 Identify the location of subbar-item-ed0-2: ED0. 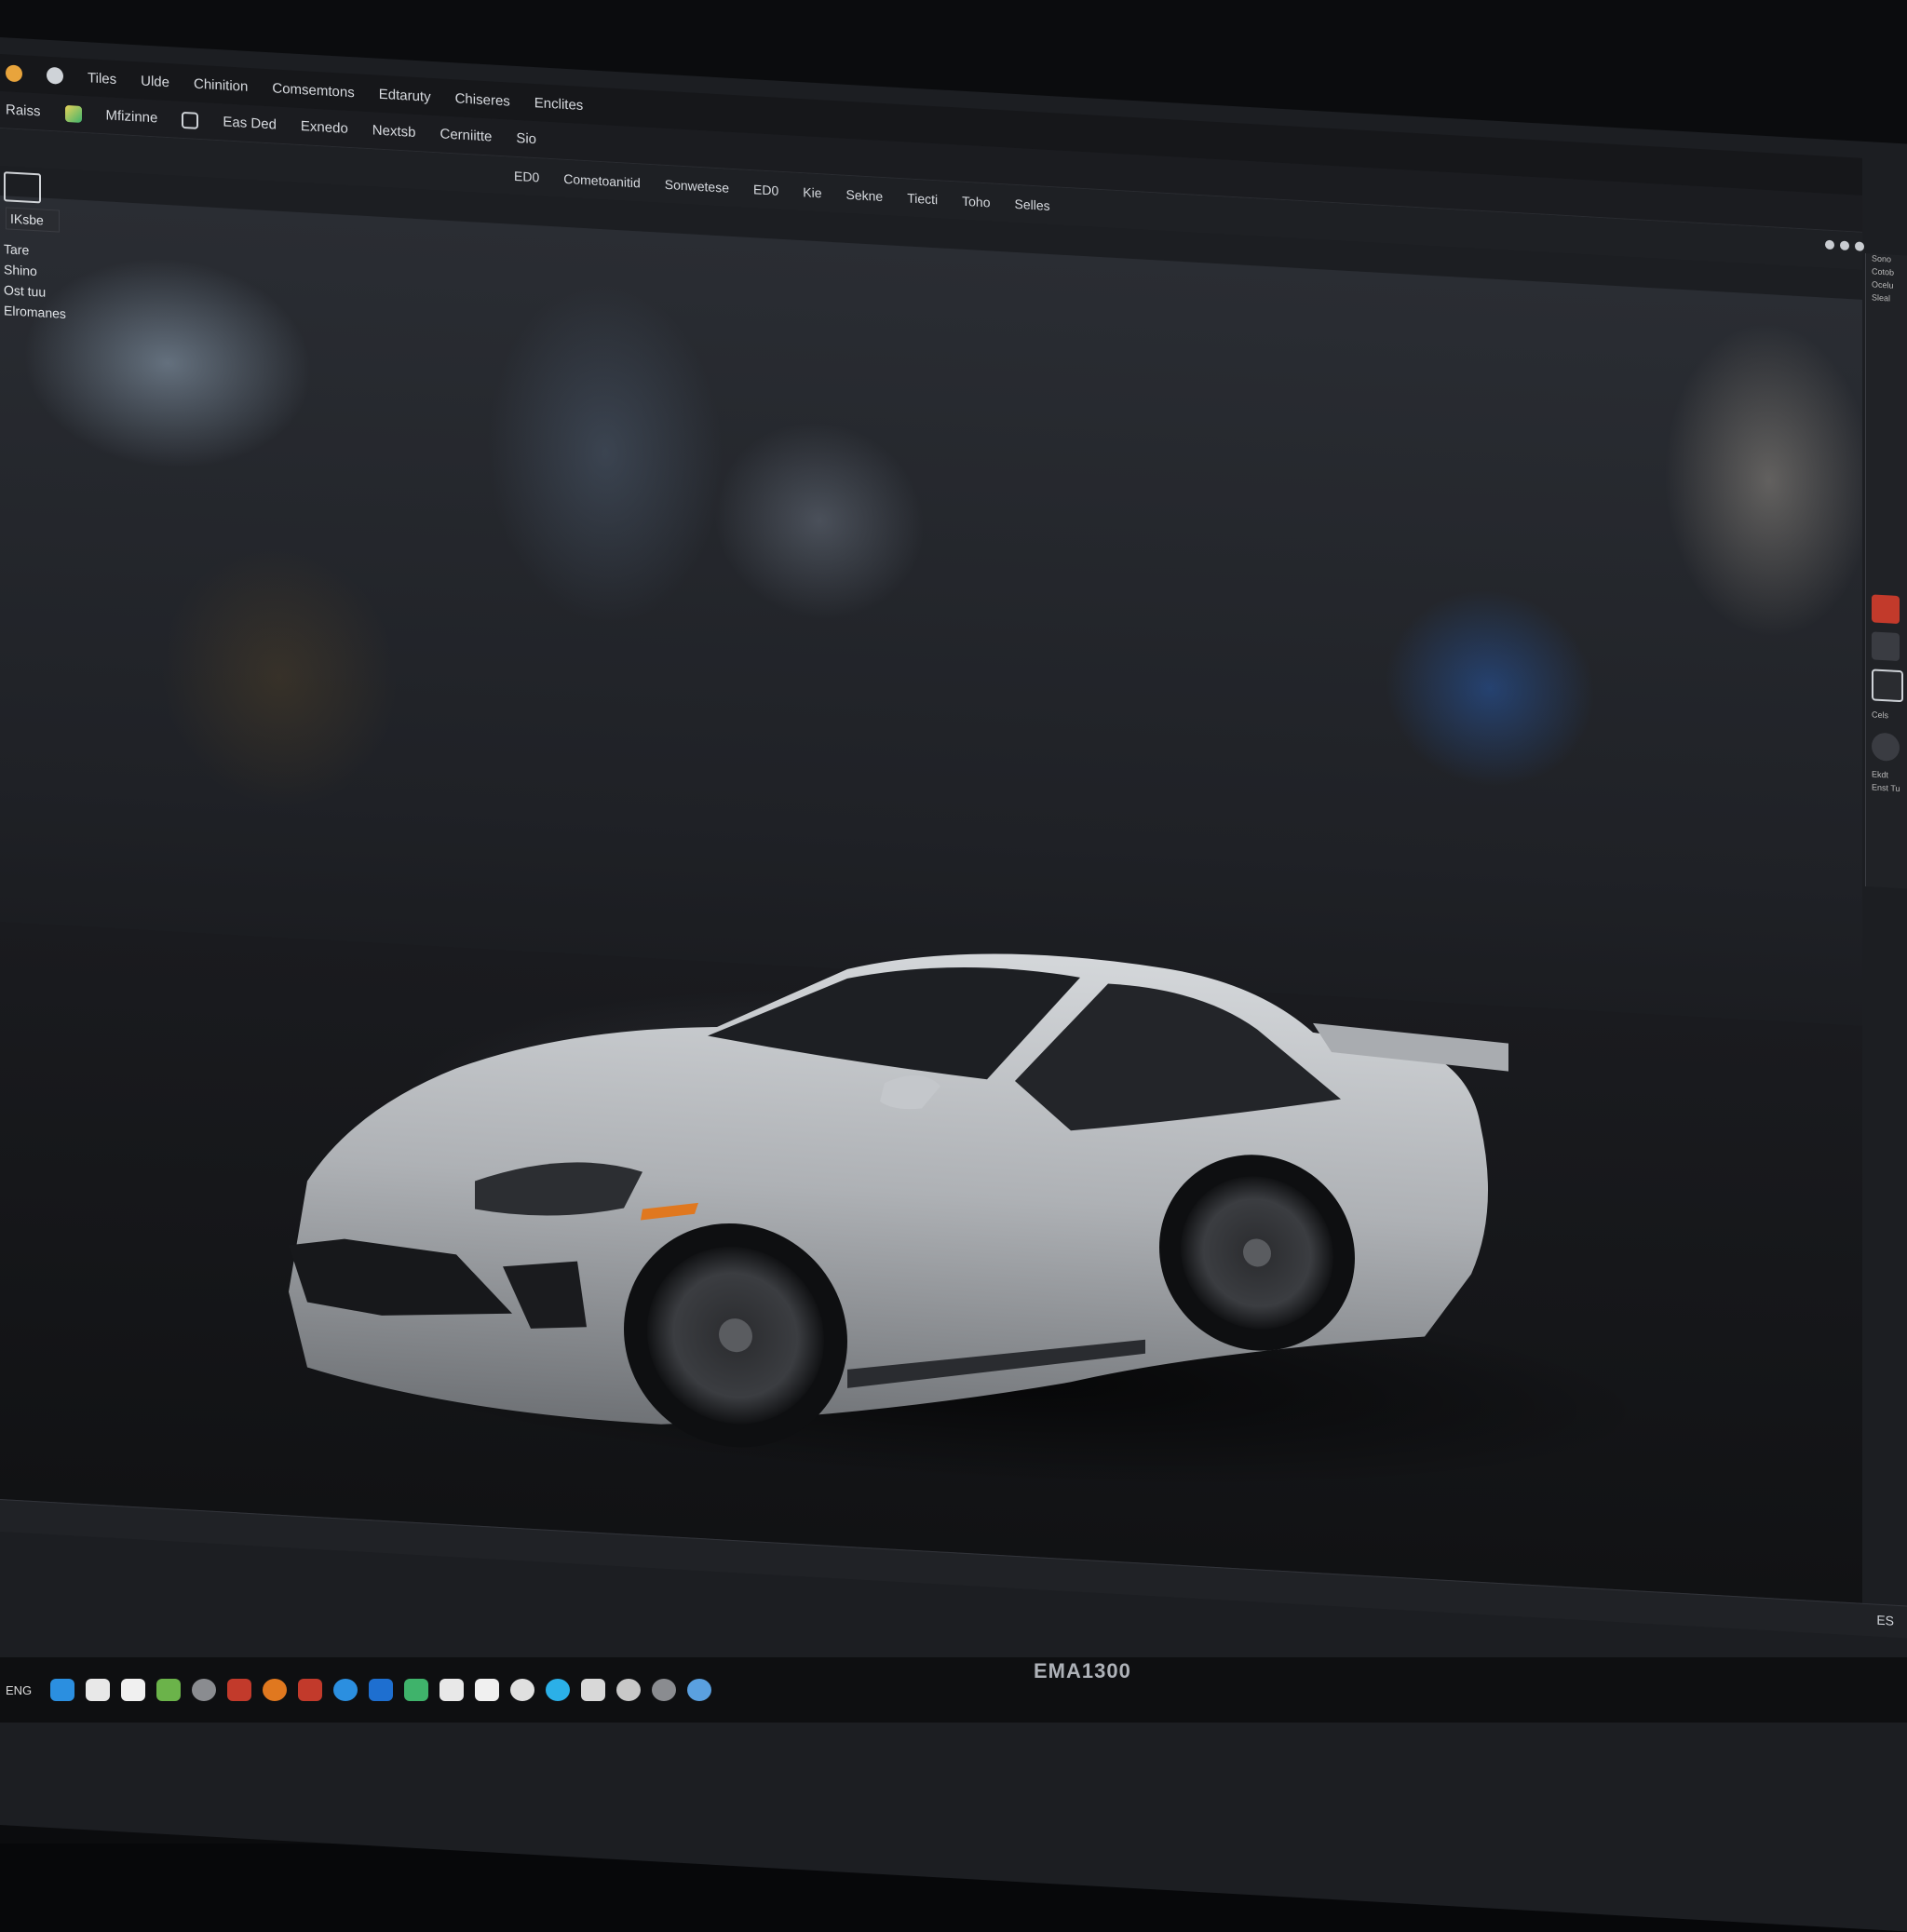
(765, 190).